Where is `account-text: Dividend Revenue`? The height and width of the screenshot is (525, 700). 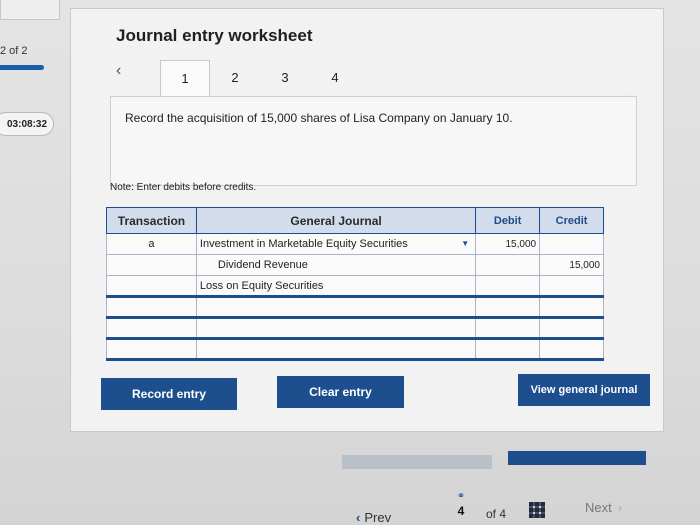 account-text: Dividend Revenue is located at coordinates (262, 265).